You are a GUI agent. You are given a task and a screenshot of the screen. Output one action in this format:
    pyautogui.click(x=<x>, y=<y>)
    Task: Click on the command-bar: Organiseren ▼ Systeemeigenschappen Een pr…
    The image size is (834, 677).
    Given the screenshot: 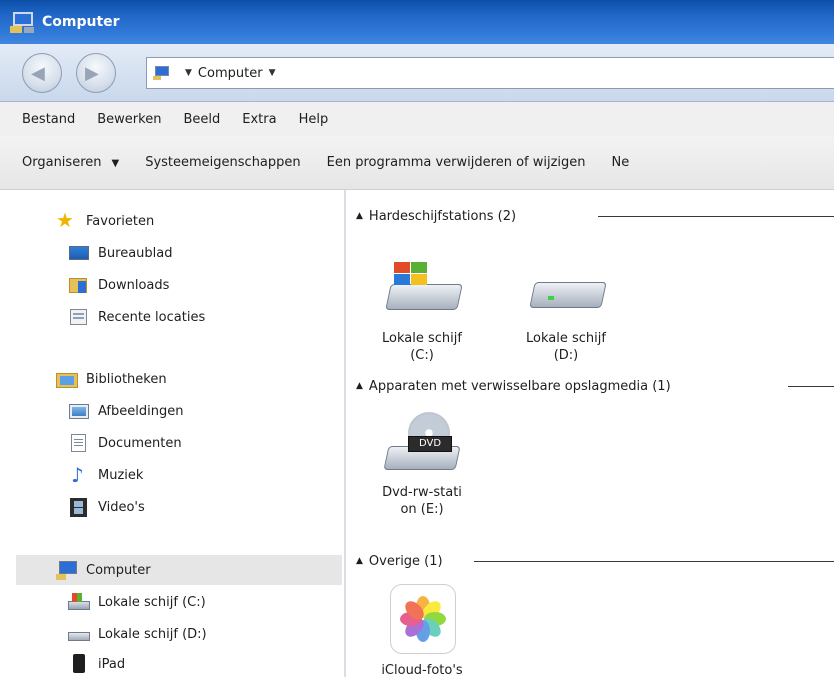 What is the action you would take?
    pyautogui.click(x=417, y=163)
    